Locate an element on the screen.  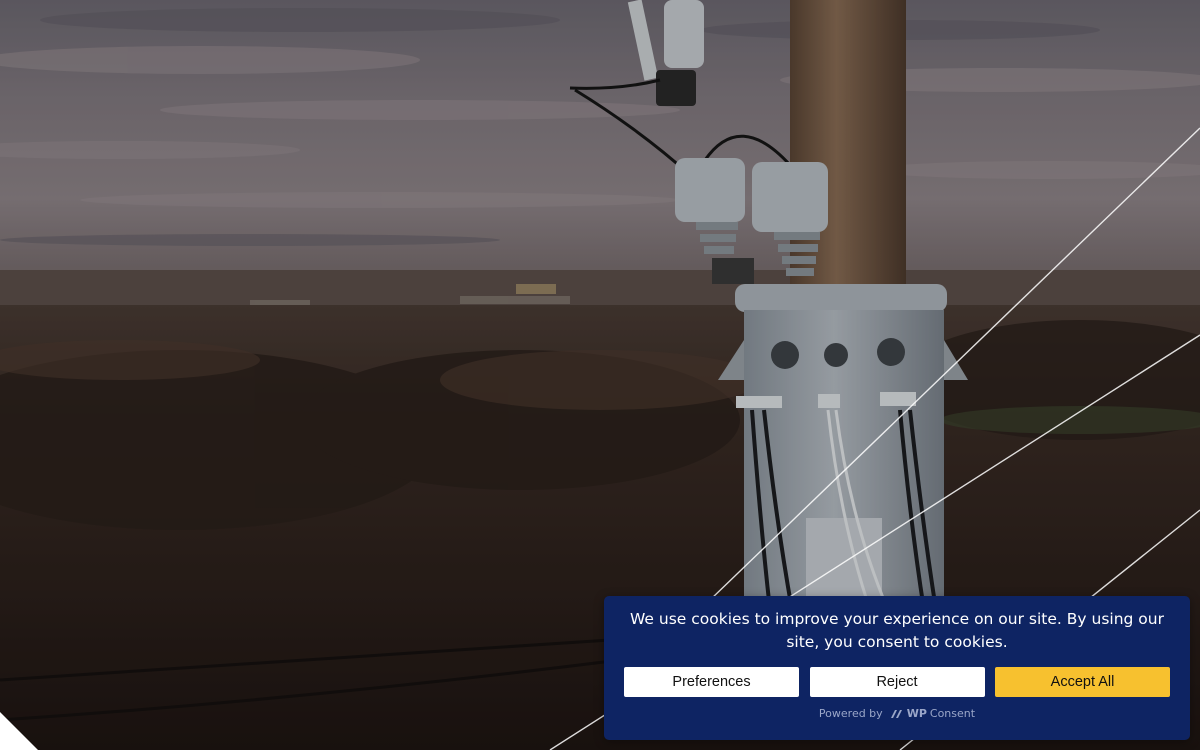
reject-button: Reject is located at coordinates (897, 682).